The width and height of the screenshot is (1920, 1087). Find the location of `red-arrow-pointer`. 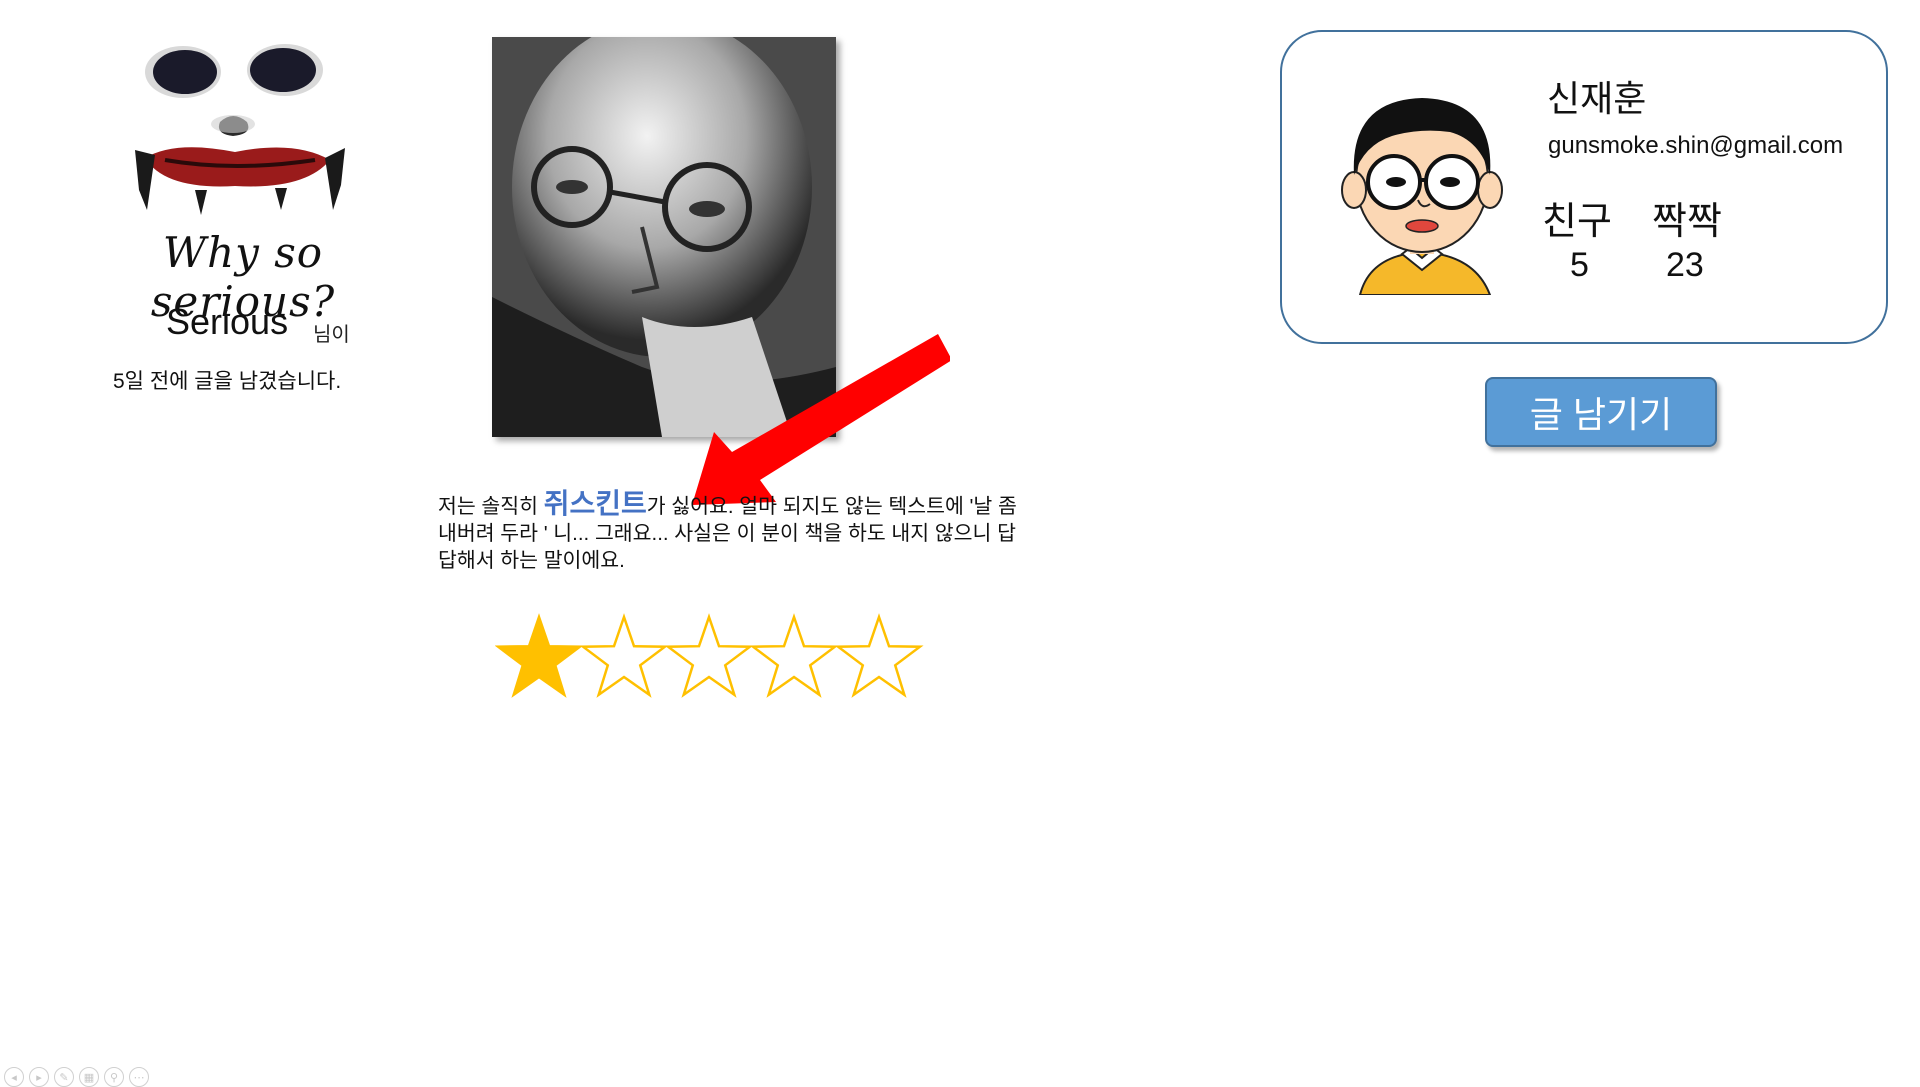

red-arrow-pointer is located at coordinates (821, 419).